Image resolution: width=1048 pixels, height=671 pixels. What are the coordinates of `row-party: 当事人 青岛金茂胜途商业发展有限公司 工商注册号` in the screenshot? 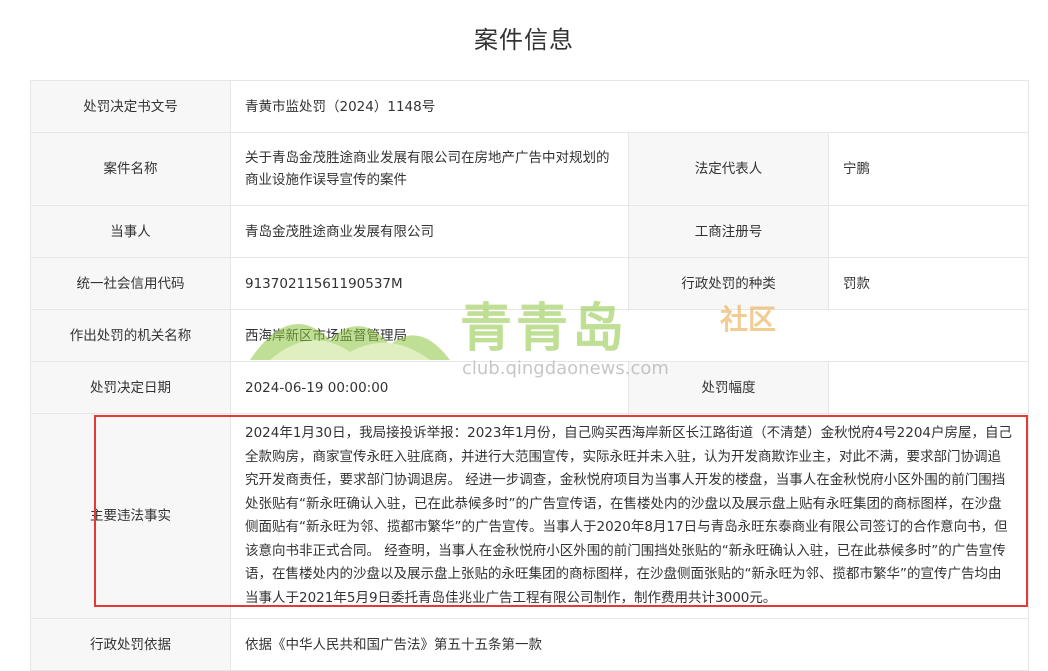 It's located at (530, 231).